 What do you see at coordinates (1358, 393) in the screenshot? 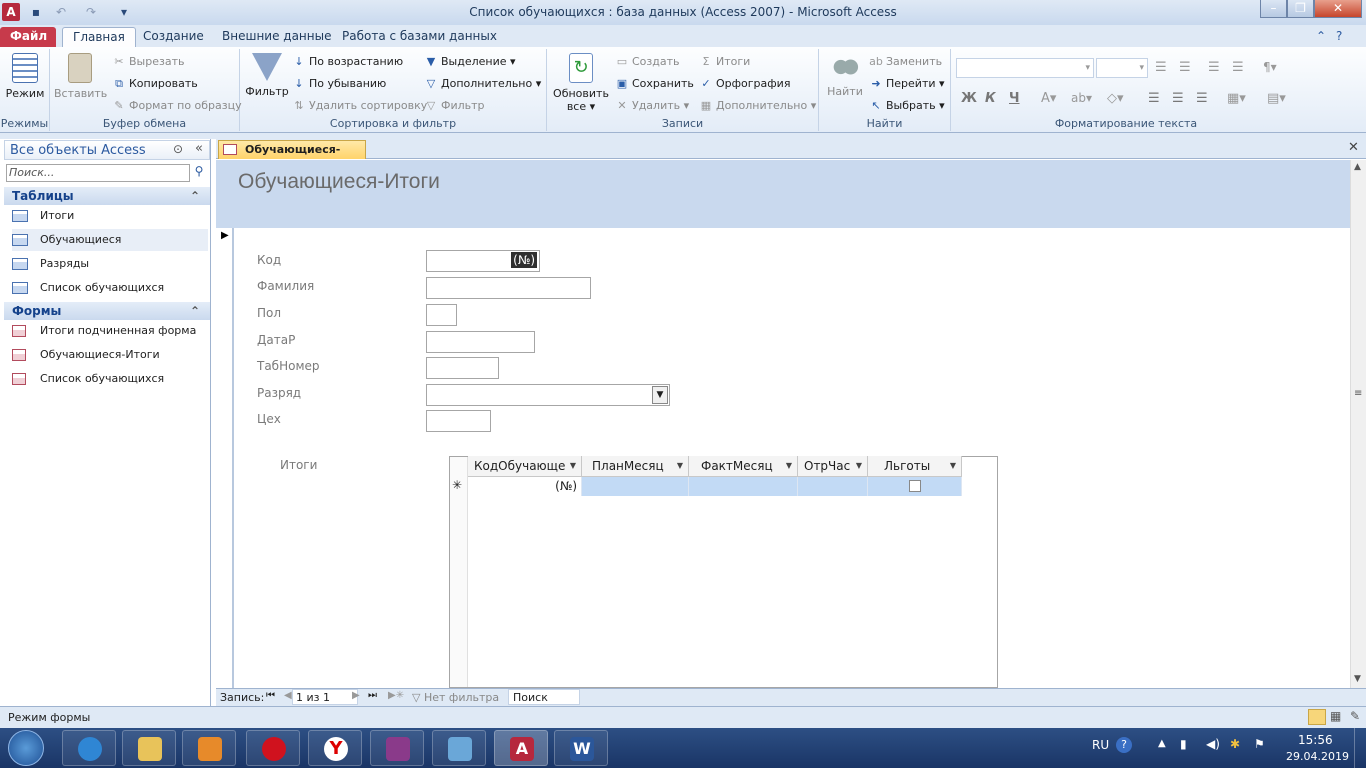
I see `scroll-thumb-icon: ≡` at bounding box center [1358, 393].